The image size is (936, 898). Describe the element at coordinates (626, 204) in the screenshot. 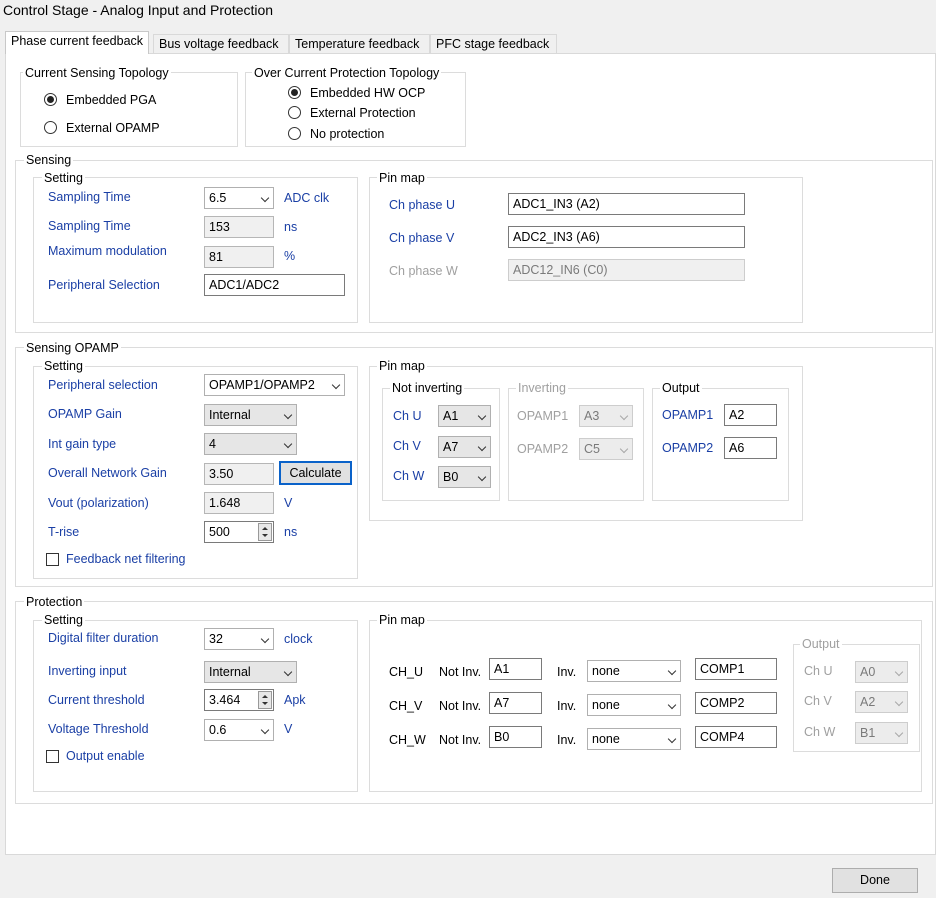

I see `ch-phase-u-field: ADC1_IN3 (A2)` at that location.